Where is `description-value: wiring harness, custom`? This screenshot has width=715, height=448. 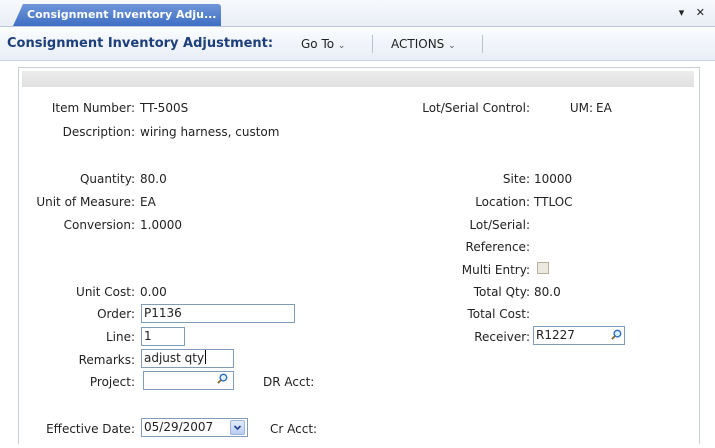 description-value: wiring harness, custom is located at coordinates (210, 132).